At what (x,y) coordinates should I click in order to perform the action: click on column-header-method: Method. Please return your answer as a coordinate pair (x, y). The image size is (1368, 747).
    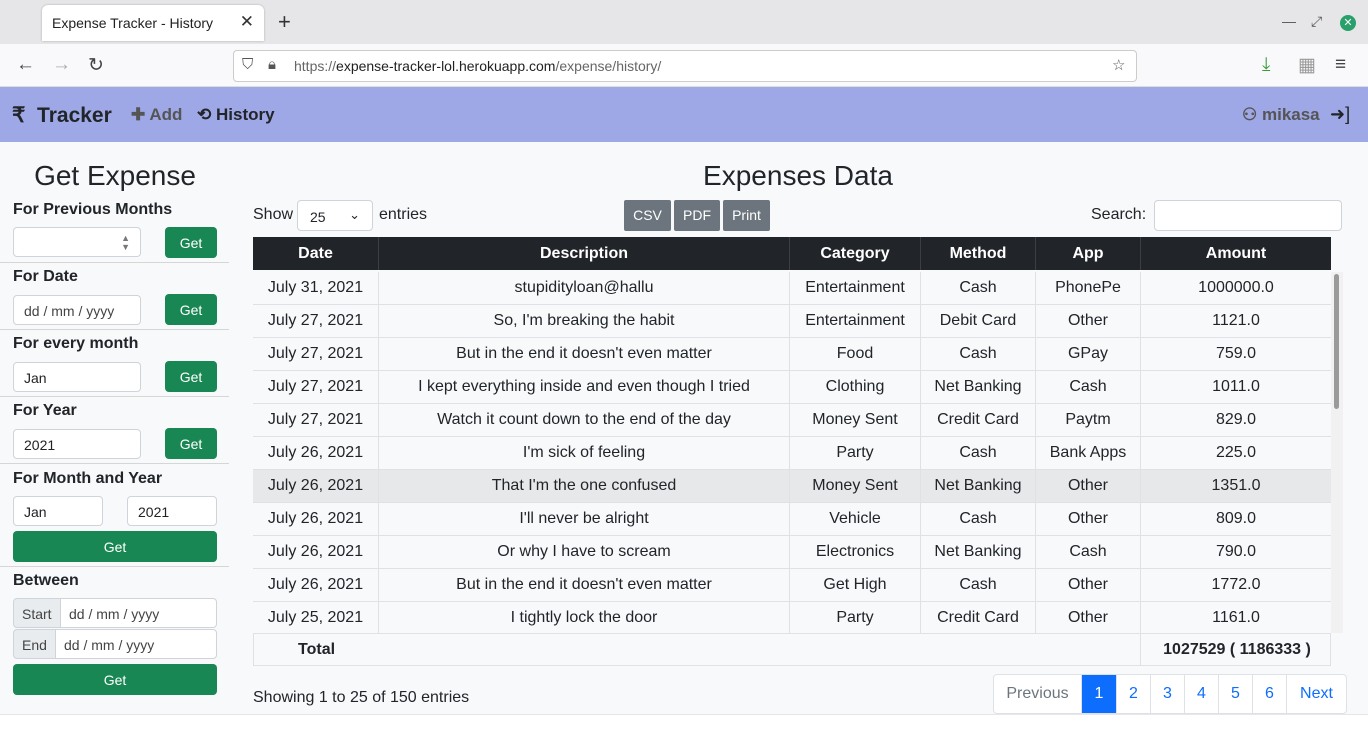
    Looking at the image, I should click on (978, 253).